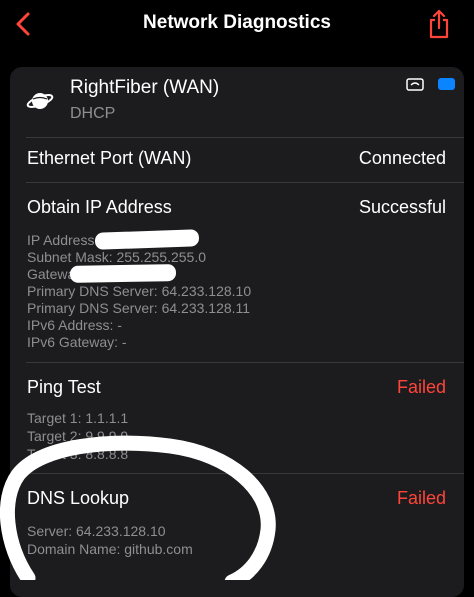 The image size is (474, 597). What do you see at coordinates (77, 342) in the screenshot?
I see `ipv6-gateway-detail: IPv6 Gateway: -` at bounding box center [77, 342].